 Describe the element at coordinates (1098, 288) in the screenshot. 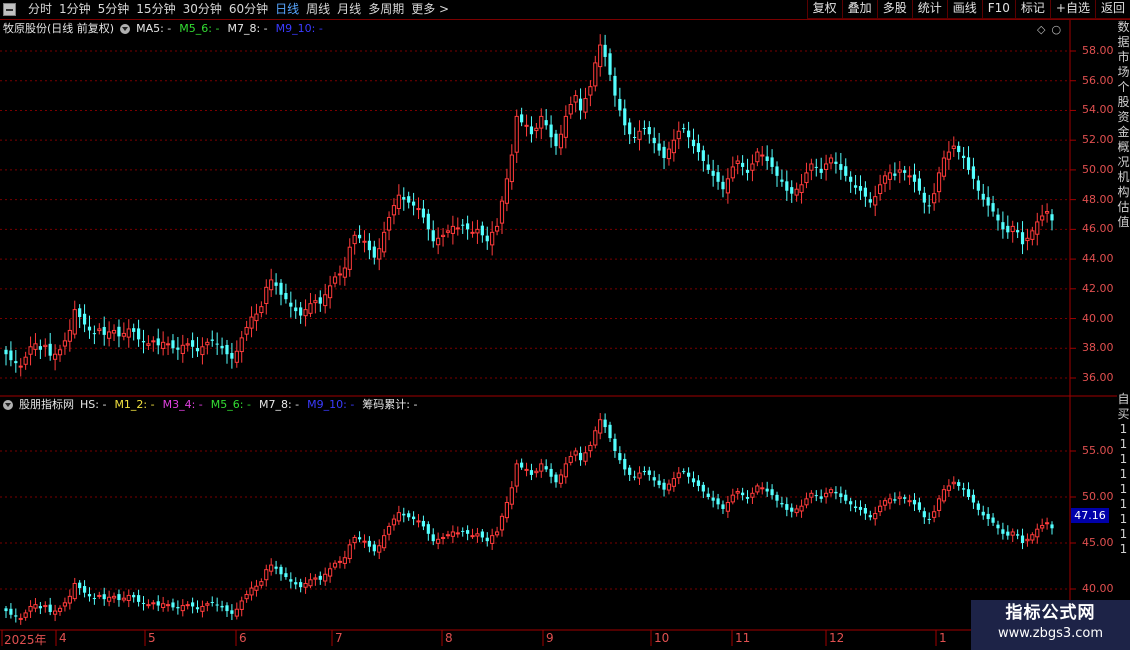

I see `y-tick-label: 42.00` at that location.